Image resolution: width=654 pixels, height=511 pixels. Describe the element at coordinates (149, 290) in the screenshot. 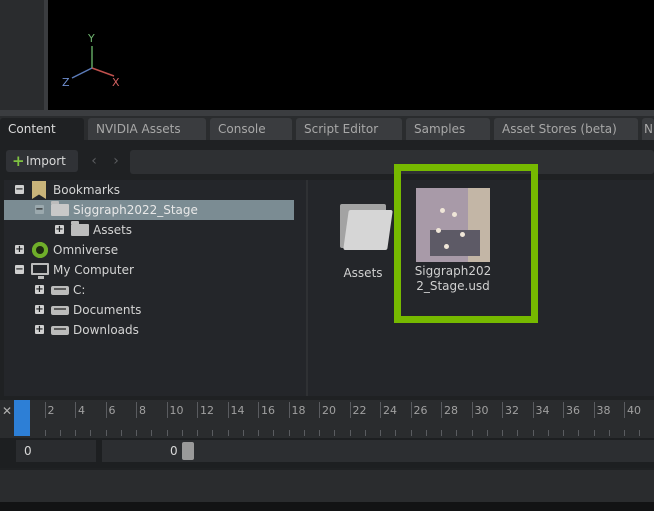

I see `tree-item-c-drive: + C:` at that location.